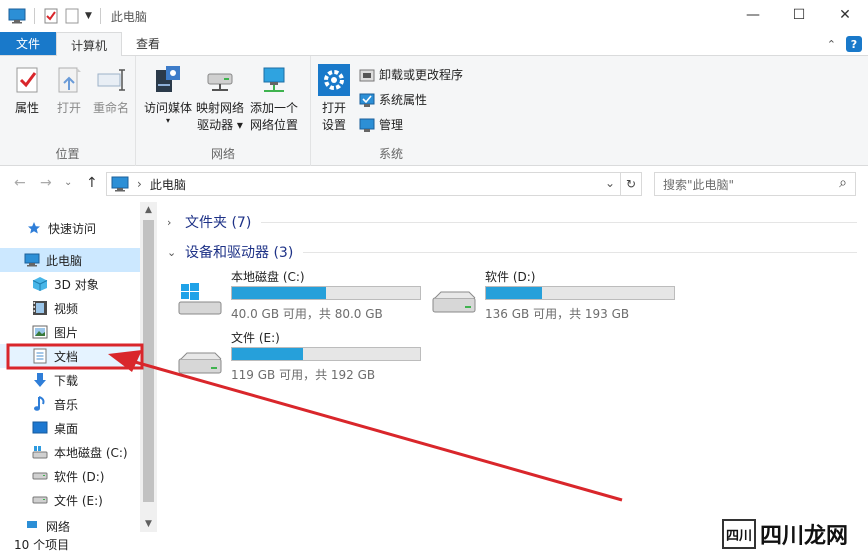 This screenshot has width=868, height=556. What do you see at coordinates (334, 99) in the screenshot?
I see `open-settings-button: 打开 设置` at bounding box center [334, 99].